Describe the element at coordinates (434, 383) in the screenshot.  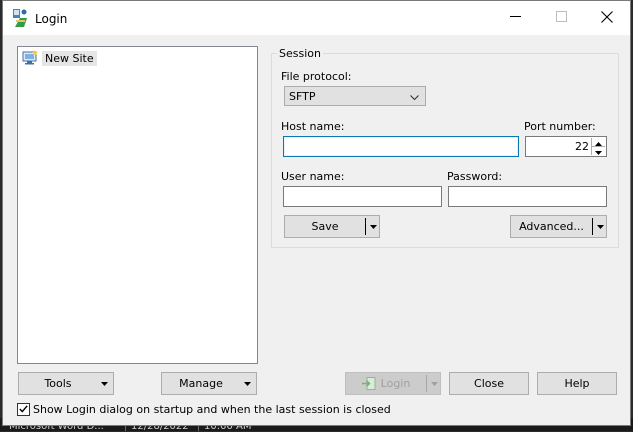
I see `login-dropdown-arrow-icon` at that location.